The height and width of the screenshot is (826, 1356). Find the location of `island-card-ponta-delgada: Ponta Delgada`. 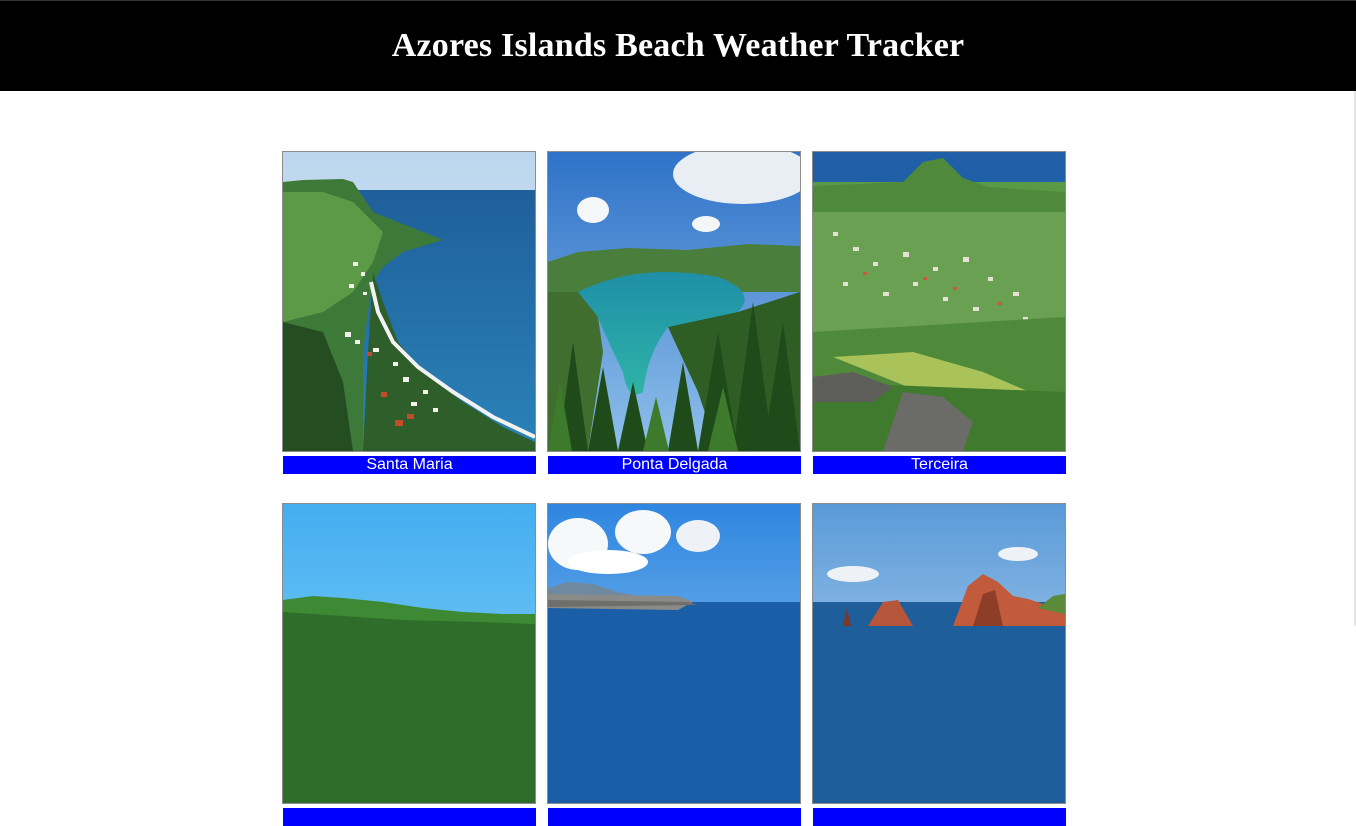

island-card-ponta-delgada: Ponta Delgada is located at coordinates (674, 312).